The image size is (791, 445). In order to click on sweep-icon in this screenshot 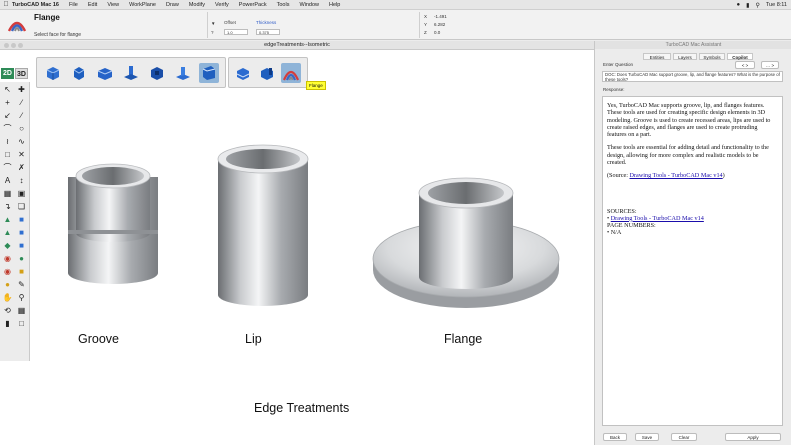, I will do `click(183, 73)`.